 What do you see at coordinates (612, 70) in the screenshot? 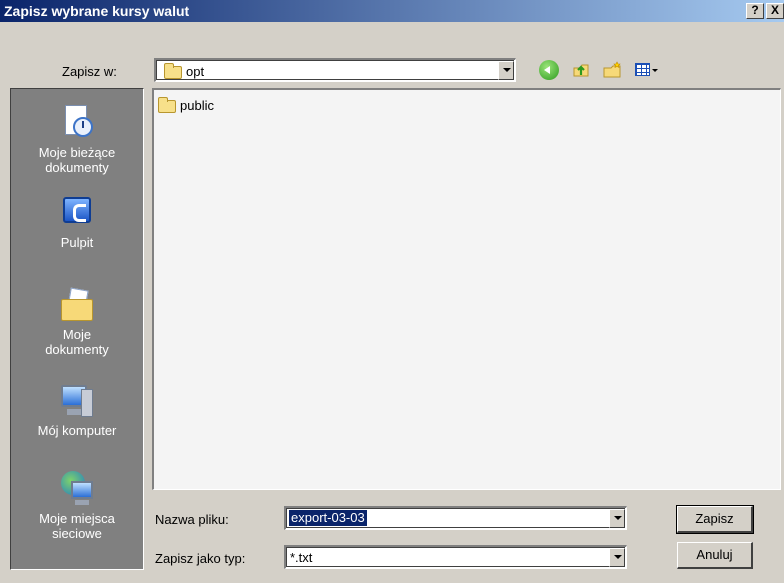
I see `new-folder-icon` at bounding box center [612, 70].